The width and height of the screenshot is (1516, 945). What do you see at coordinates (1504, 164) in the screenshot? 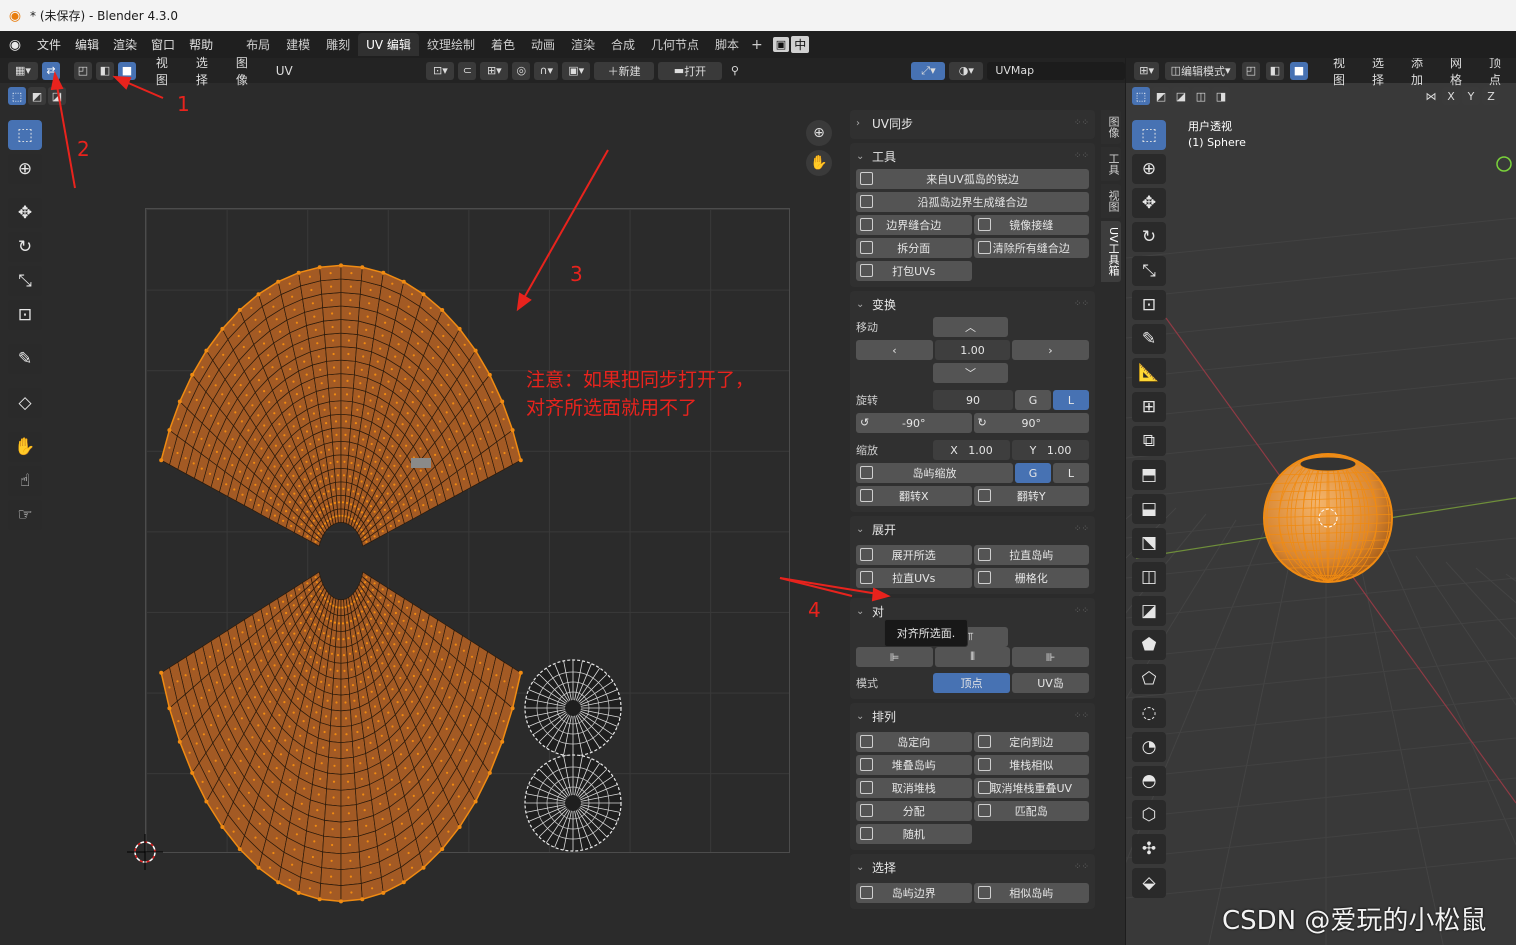
I see `gizmo-y-icon` at bounding box center [1504, 164].